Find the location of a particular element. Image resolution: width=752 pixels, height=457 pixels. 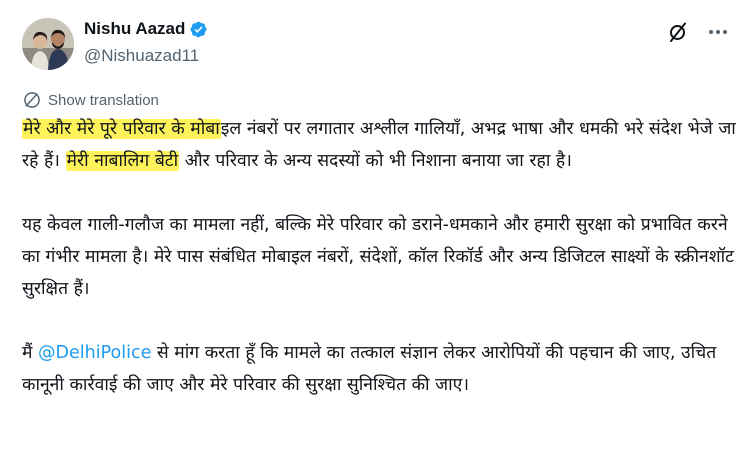

avatar is located at coordinates (48, 44).